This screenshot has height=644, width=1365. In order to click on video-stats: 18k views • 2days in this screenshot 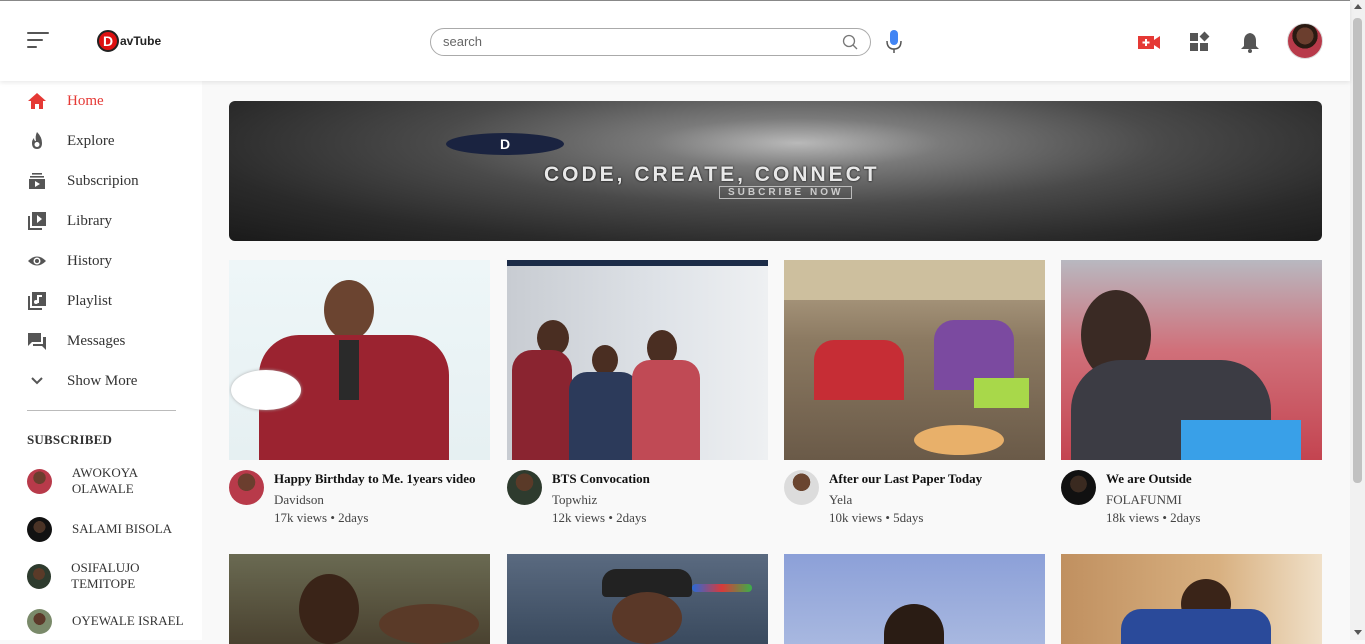, I will do `click(1153, 517)`.